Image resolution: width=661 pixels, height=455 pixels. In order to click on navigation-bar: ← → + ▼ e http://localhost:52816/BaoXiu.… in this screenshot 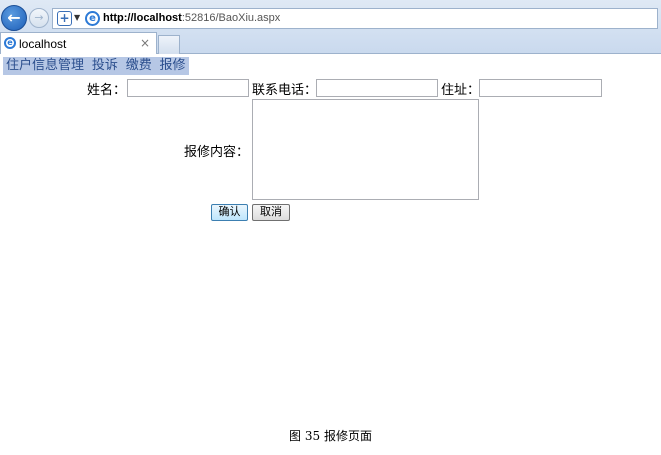, I will do `click(330, 15)`.